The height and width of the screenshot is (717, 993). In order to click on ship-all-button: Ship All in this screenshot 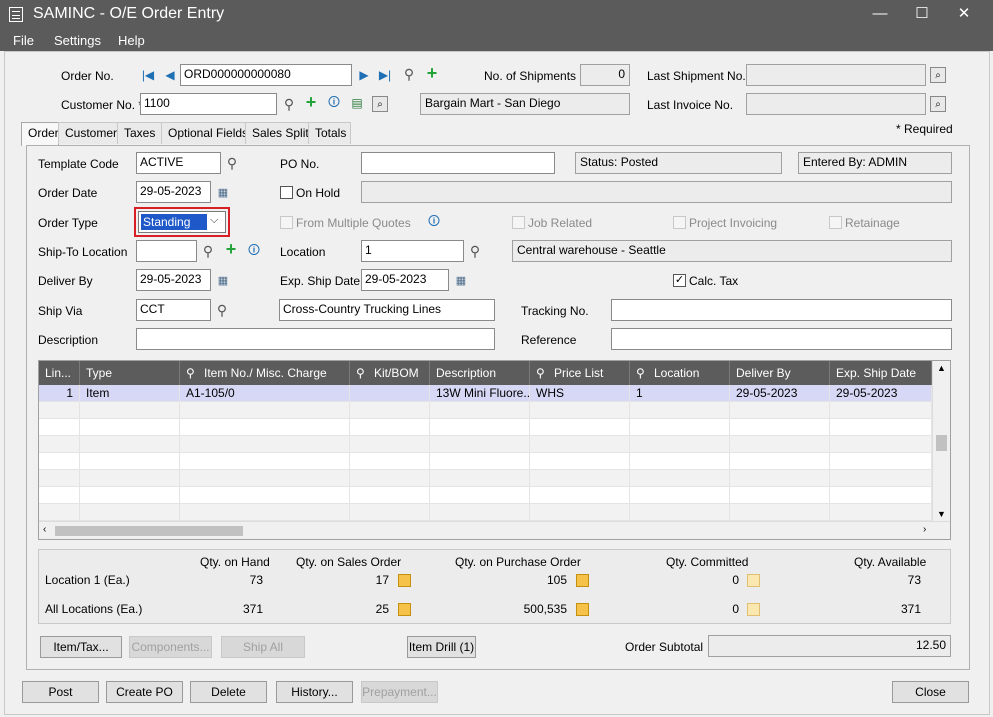, I will do `click(263, 647)`.